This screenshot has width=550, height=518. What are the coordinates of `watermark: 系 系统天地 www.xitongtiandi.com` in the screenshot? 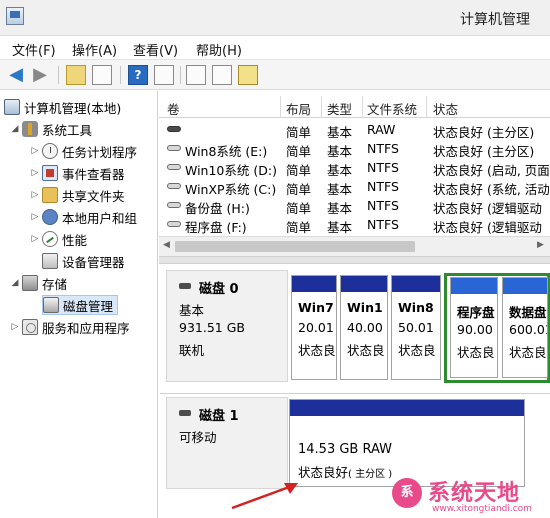 It's located at (469, 496).